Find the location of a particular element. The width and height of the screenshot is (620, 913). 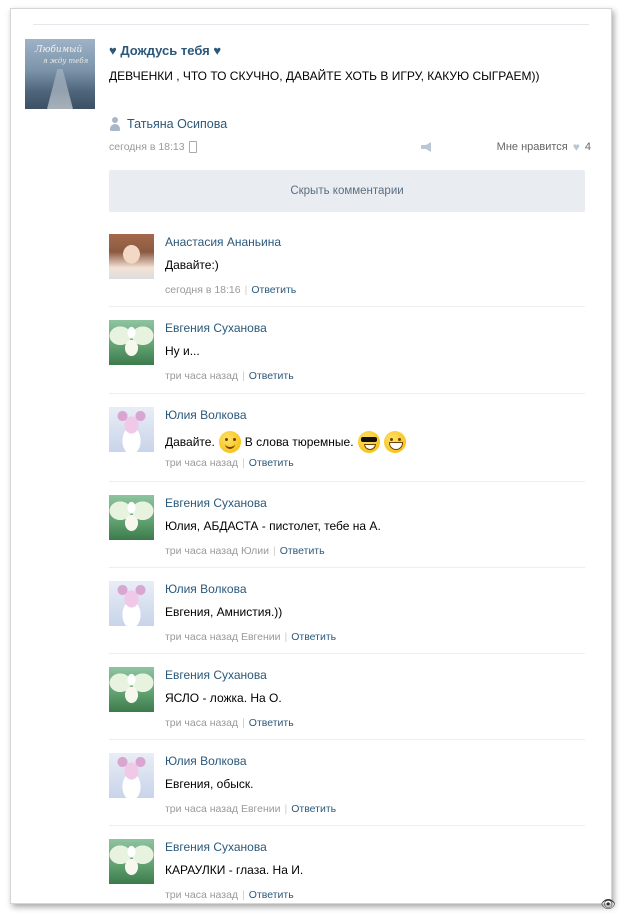

mobile-icon is located at coordinates (192, 147).